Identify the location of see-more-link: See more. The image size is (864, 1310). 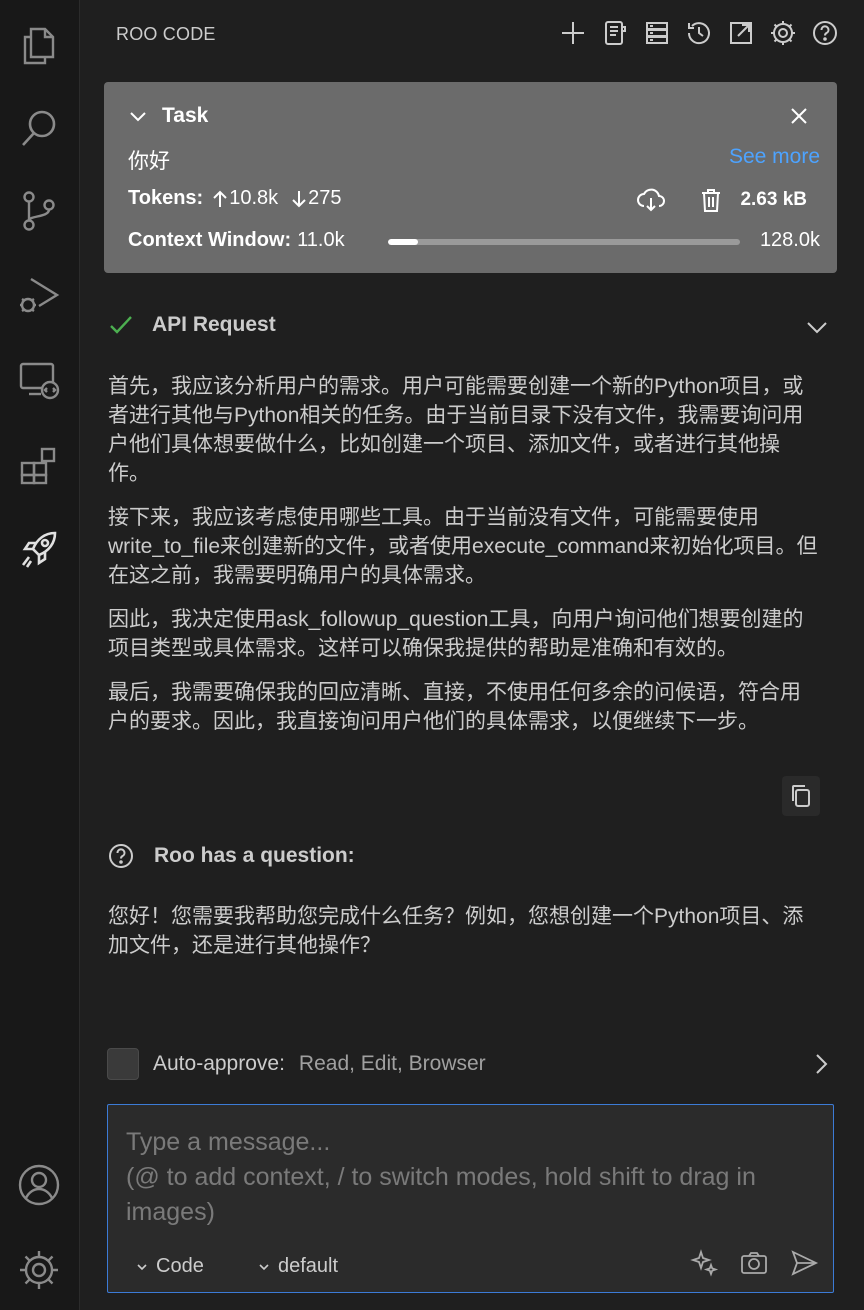
(774, 157).